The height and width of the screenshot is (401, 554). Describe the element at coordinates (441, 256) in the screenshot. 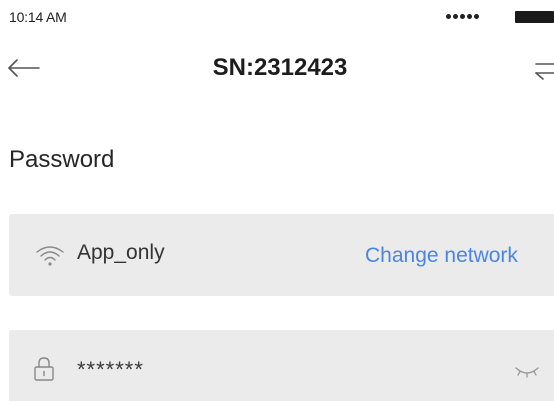

I see `change-network-link: Change network` at that location.